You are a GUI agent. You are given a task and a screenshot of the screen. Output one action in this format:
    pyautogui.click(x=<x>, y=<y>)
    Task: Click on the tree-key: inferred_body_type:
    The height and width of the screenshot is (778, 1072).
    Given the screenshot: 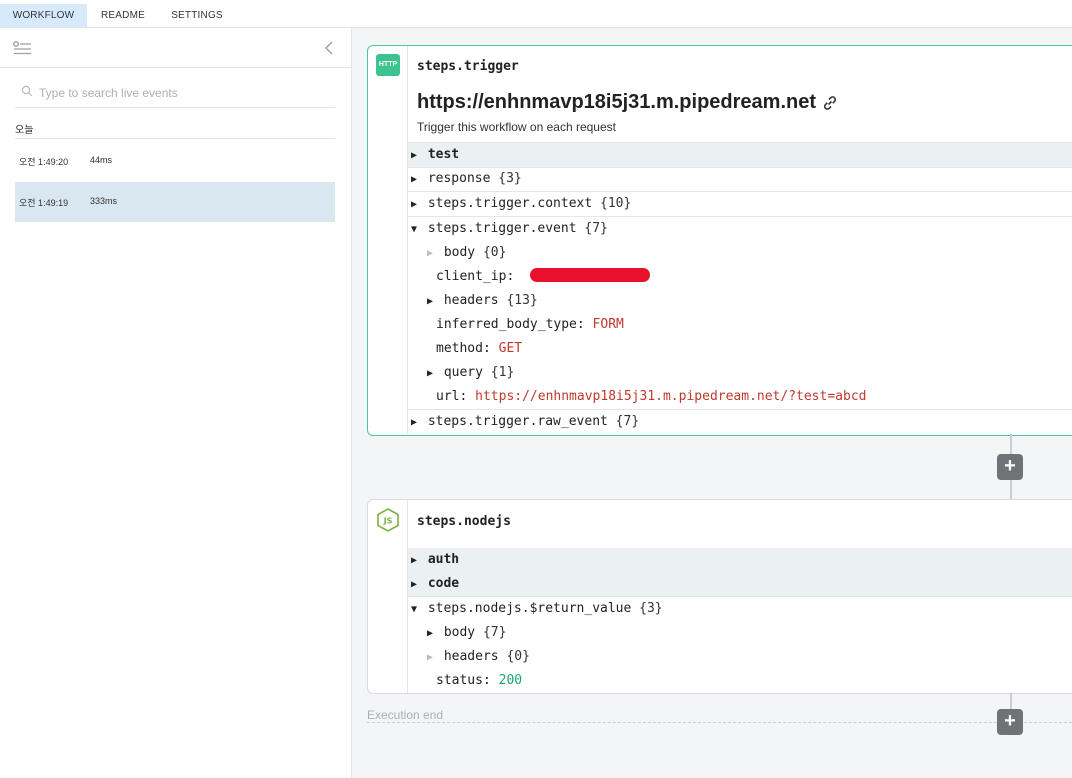 What is the action you would take?
    pyautogui.click(x=510, y=324)
    